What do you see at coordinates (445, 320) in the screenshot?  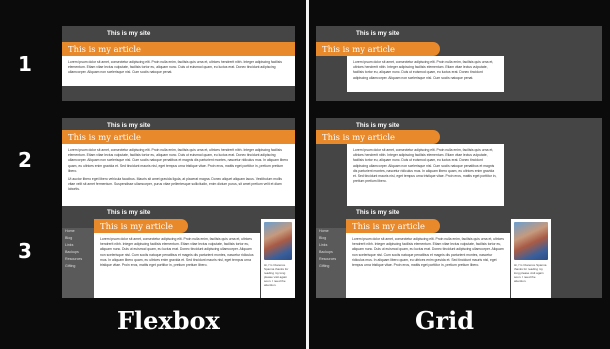 I see `label-grid: Grid` at bounding box center [445, 320].